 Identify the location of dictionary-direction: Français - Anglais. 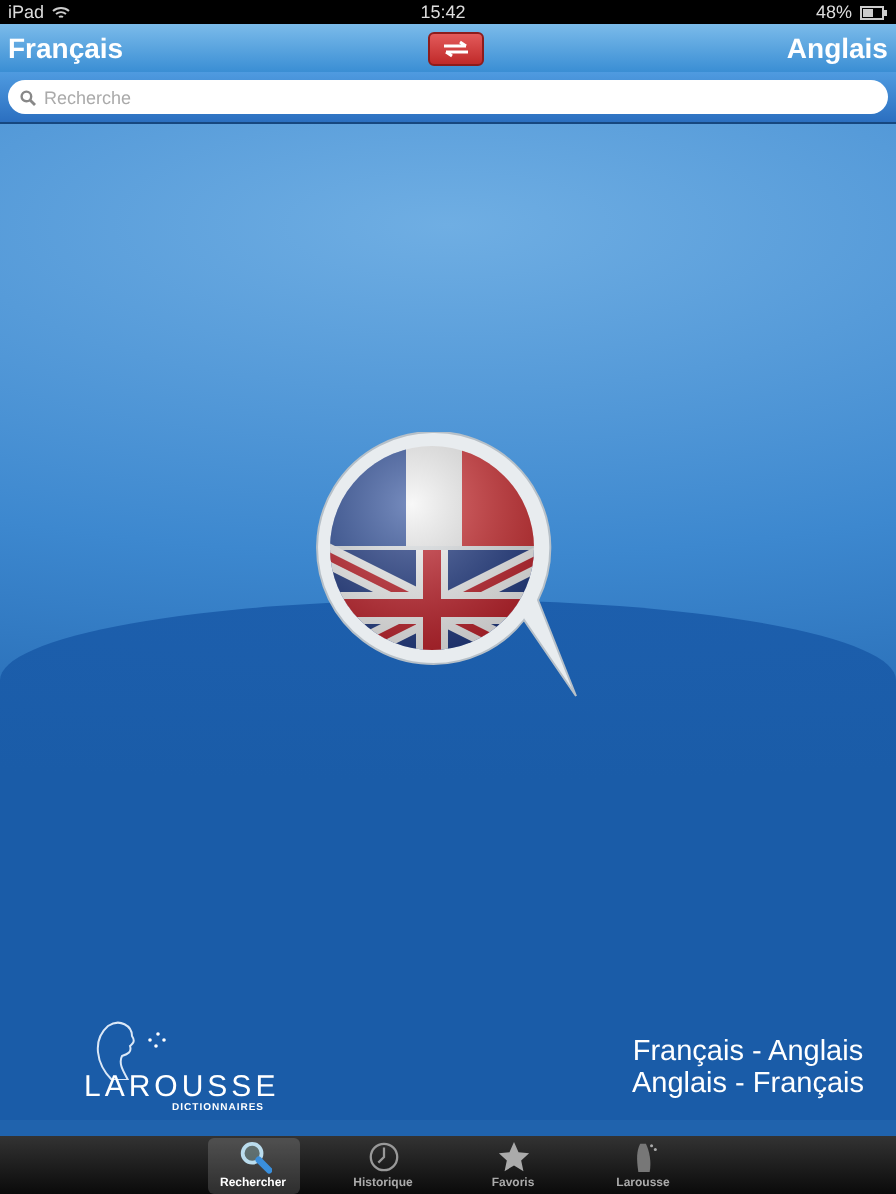
(747, 1052).